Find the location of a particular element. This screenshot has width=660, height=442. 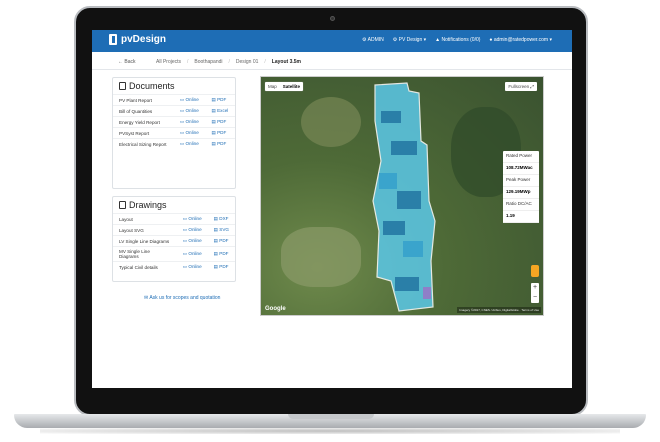

map-type-map: Map is located at coordinates (272, 86).